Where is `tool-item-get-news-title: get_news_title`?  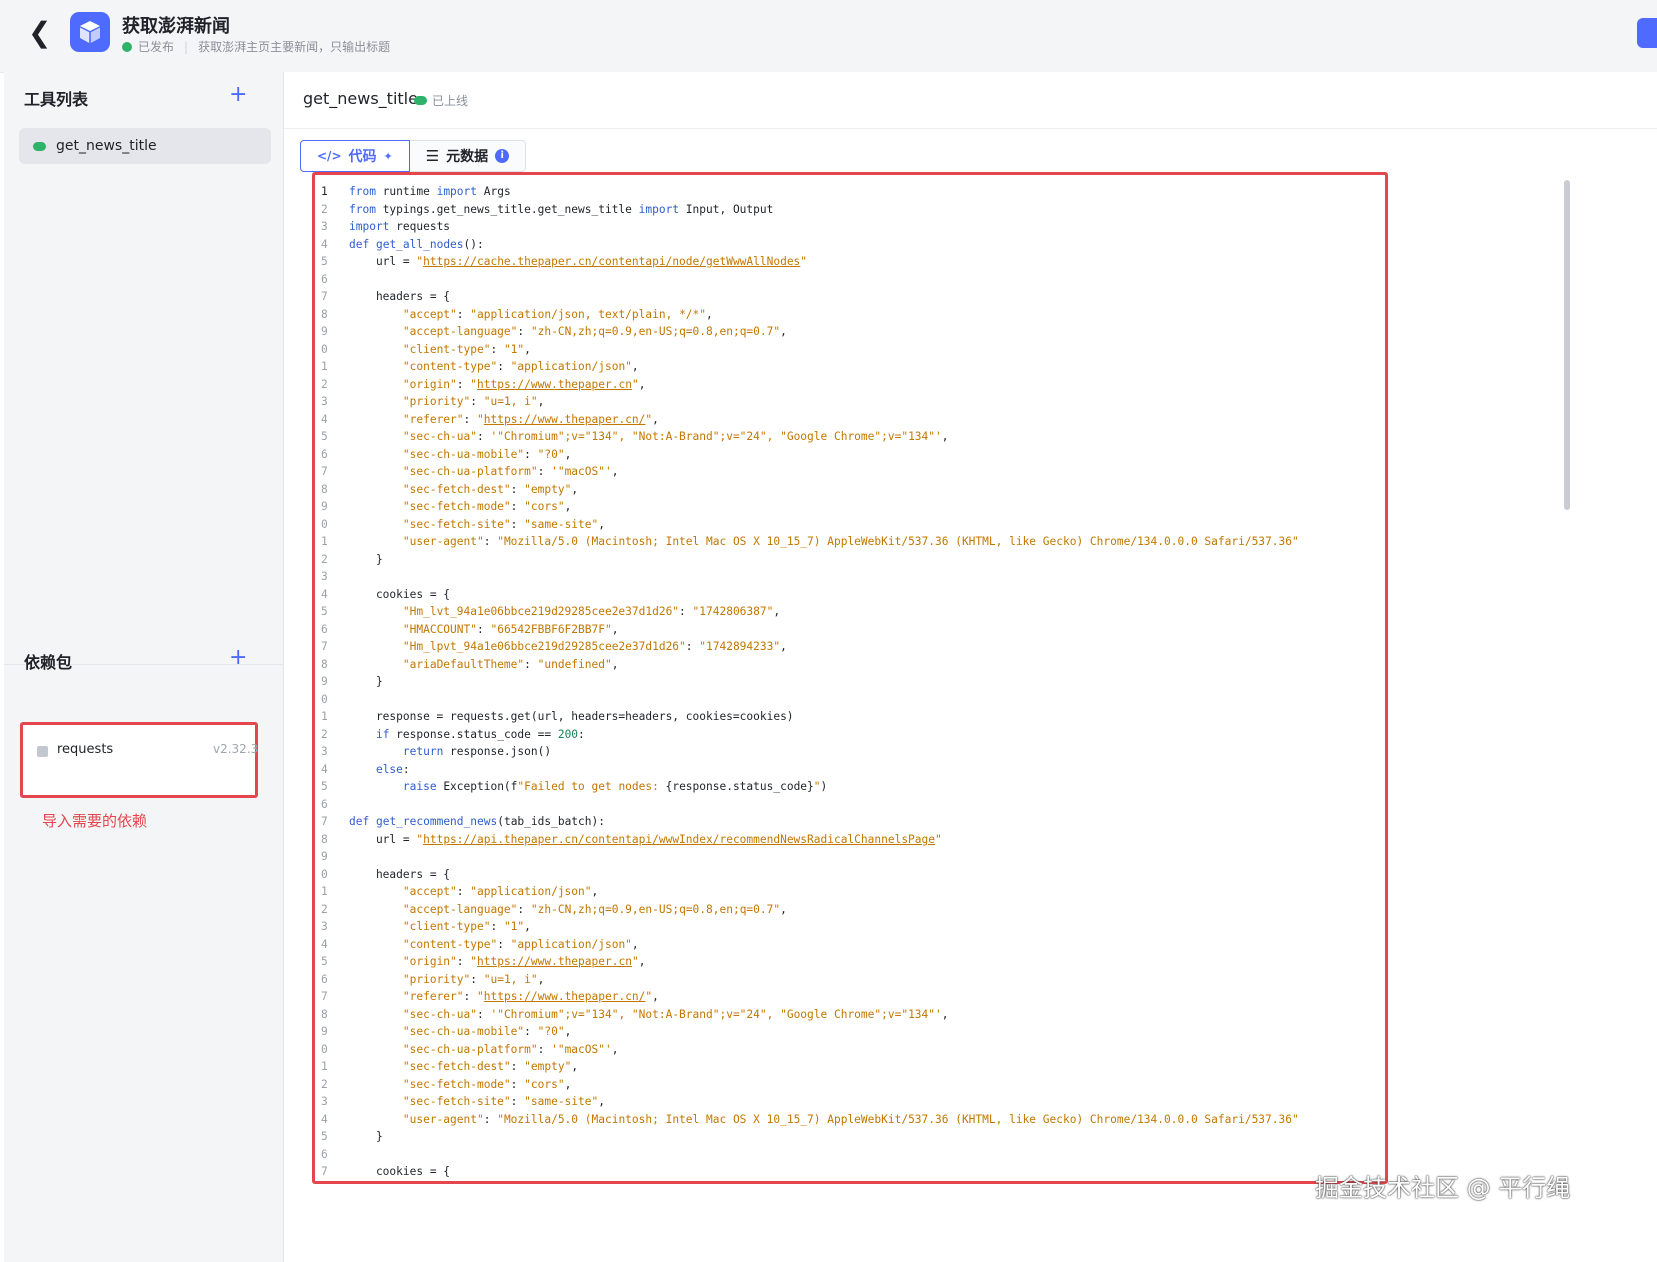 tool-item-get-news-title: get_news_title is located at coordinates (145, 146).